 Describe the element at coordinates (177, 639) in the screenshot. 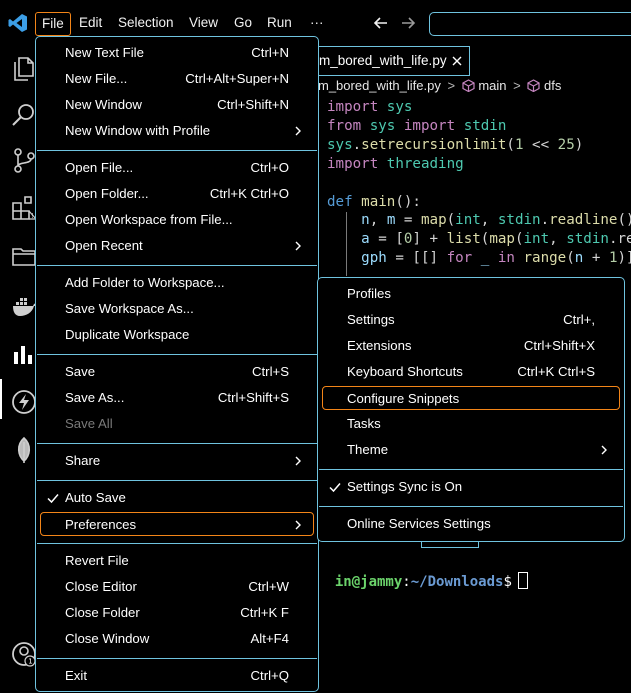

I see `menu-item-close-window: Close Window Alt+F4` at that location.